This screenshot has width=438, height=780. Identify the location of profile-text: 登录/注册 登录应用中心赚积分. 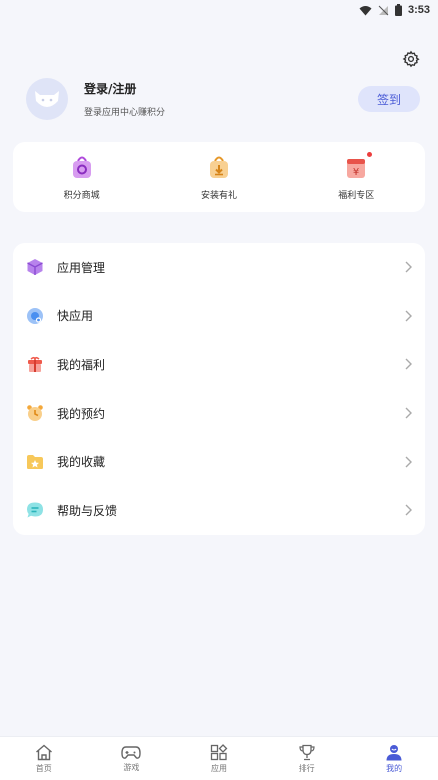
(221, 99).